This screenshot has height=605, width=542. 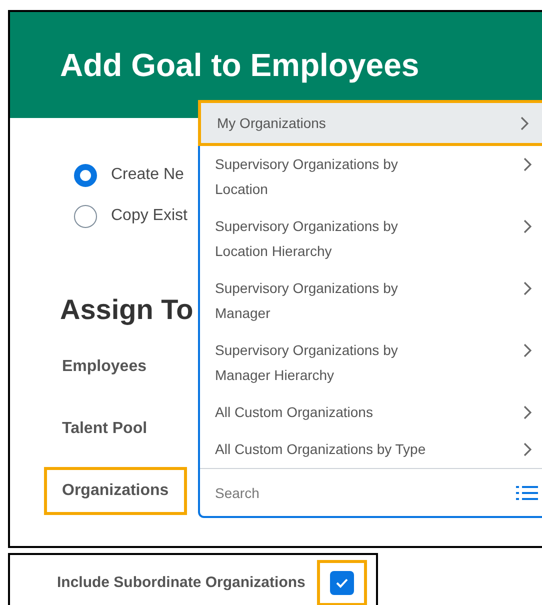 What do you see at coordinates (365, 492) in the screenshot?
I see `search-field: Search` at bounding box center [365, 492].